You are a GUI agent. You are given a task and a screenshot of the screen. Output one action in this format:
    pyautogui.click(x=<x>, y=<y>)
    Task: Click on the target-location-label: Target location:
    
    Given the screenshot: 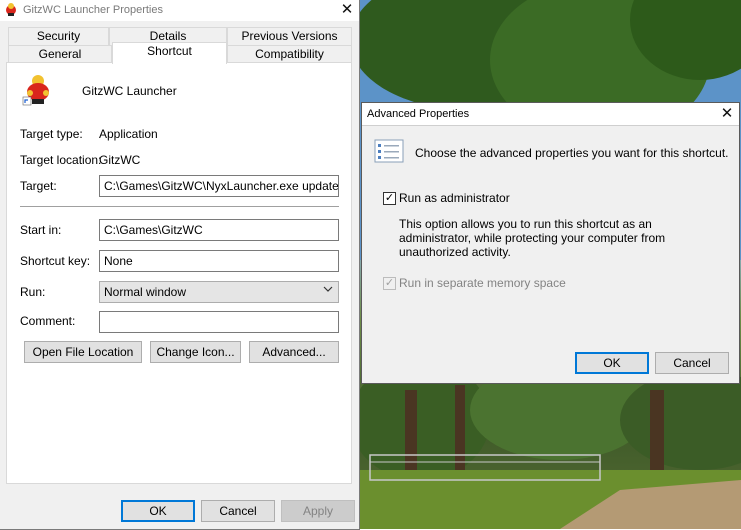 What is the action you would take?
    pyautogui.click(x=61, y=160)
    